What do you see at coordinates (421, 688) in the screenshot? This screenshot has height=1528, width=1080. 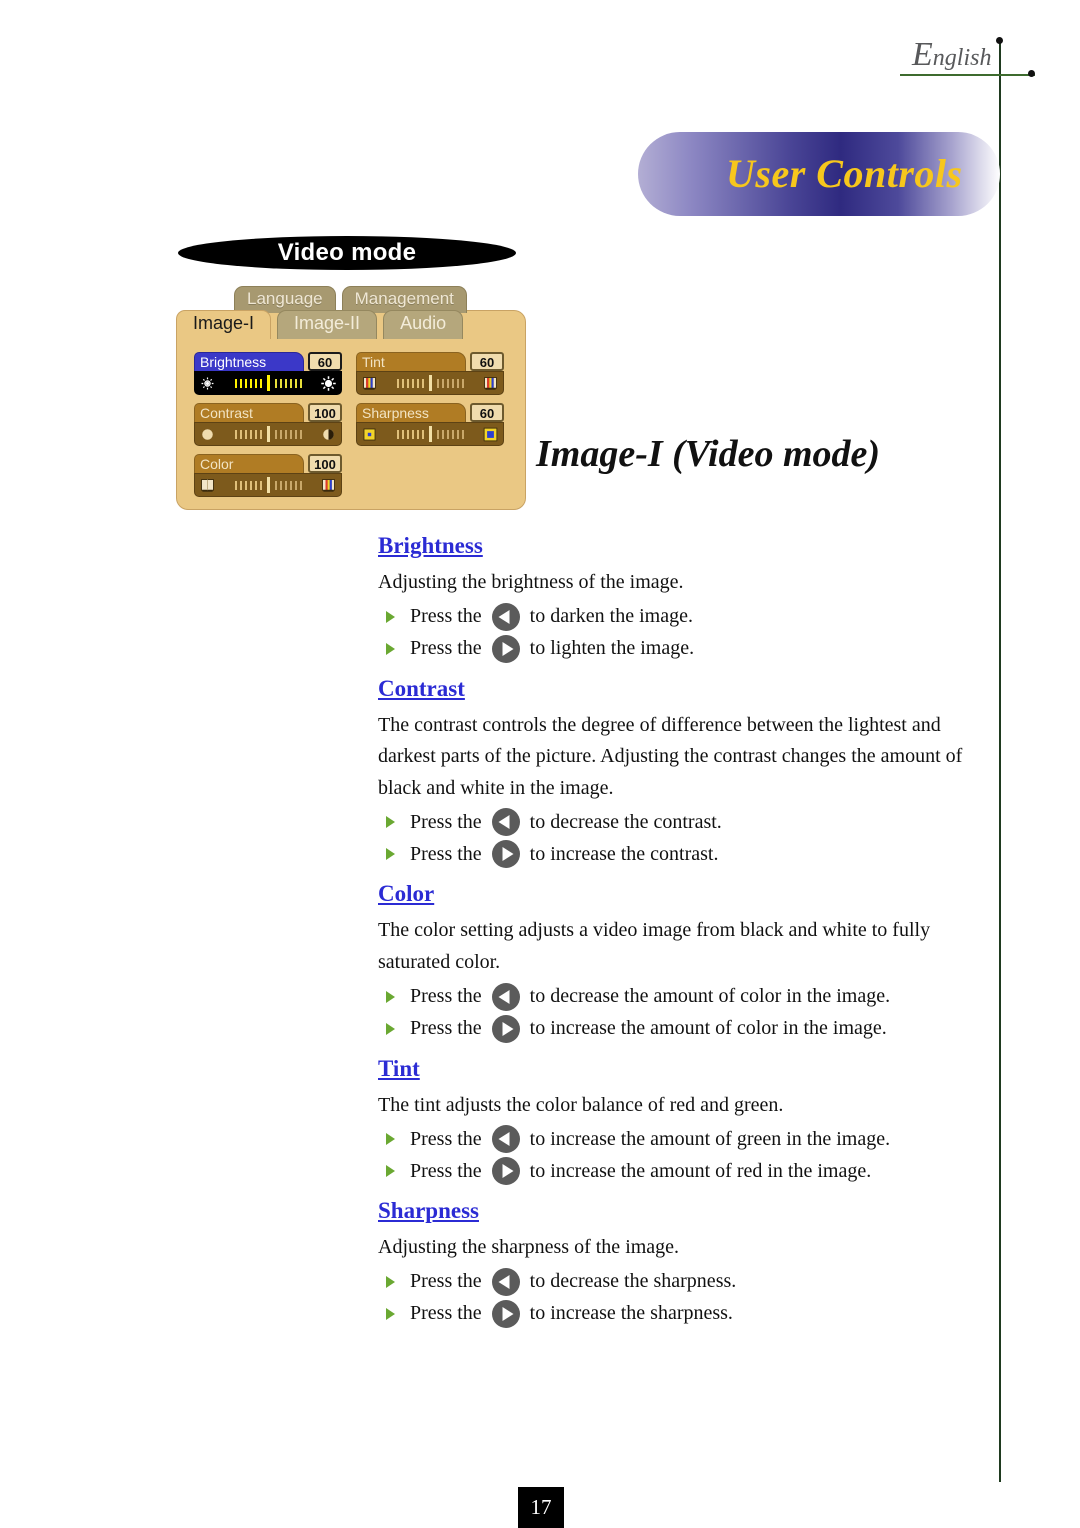 I see `section-heading: Contrast` at bounding box center [421, 688].